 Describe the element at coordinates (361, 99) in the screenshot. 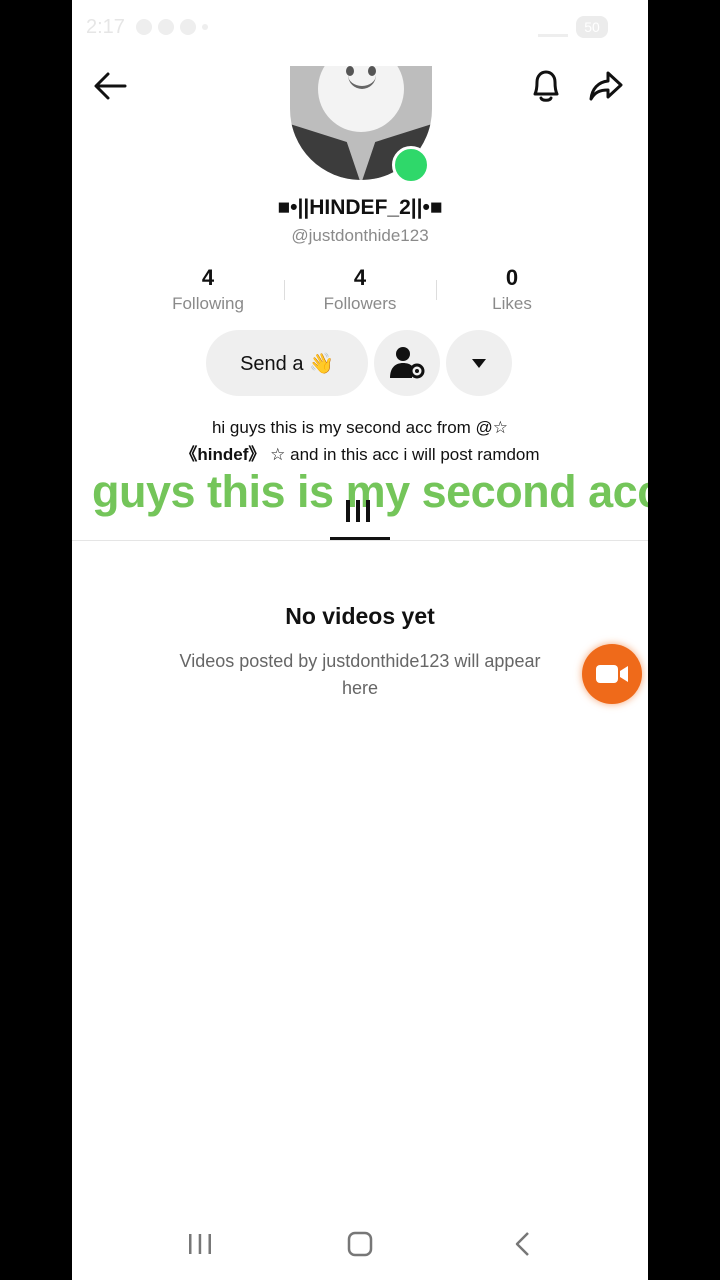

I see `avatar-face` at that location.